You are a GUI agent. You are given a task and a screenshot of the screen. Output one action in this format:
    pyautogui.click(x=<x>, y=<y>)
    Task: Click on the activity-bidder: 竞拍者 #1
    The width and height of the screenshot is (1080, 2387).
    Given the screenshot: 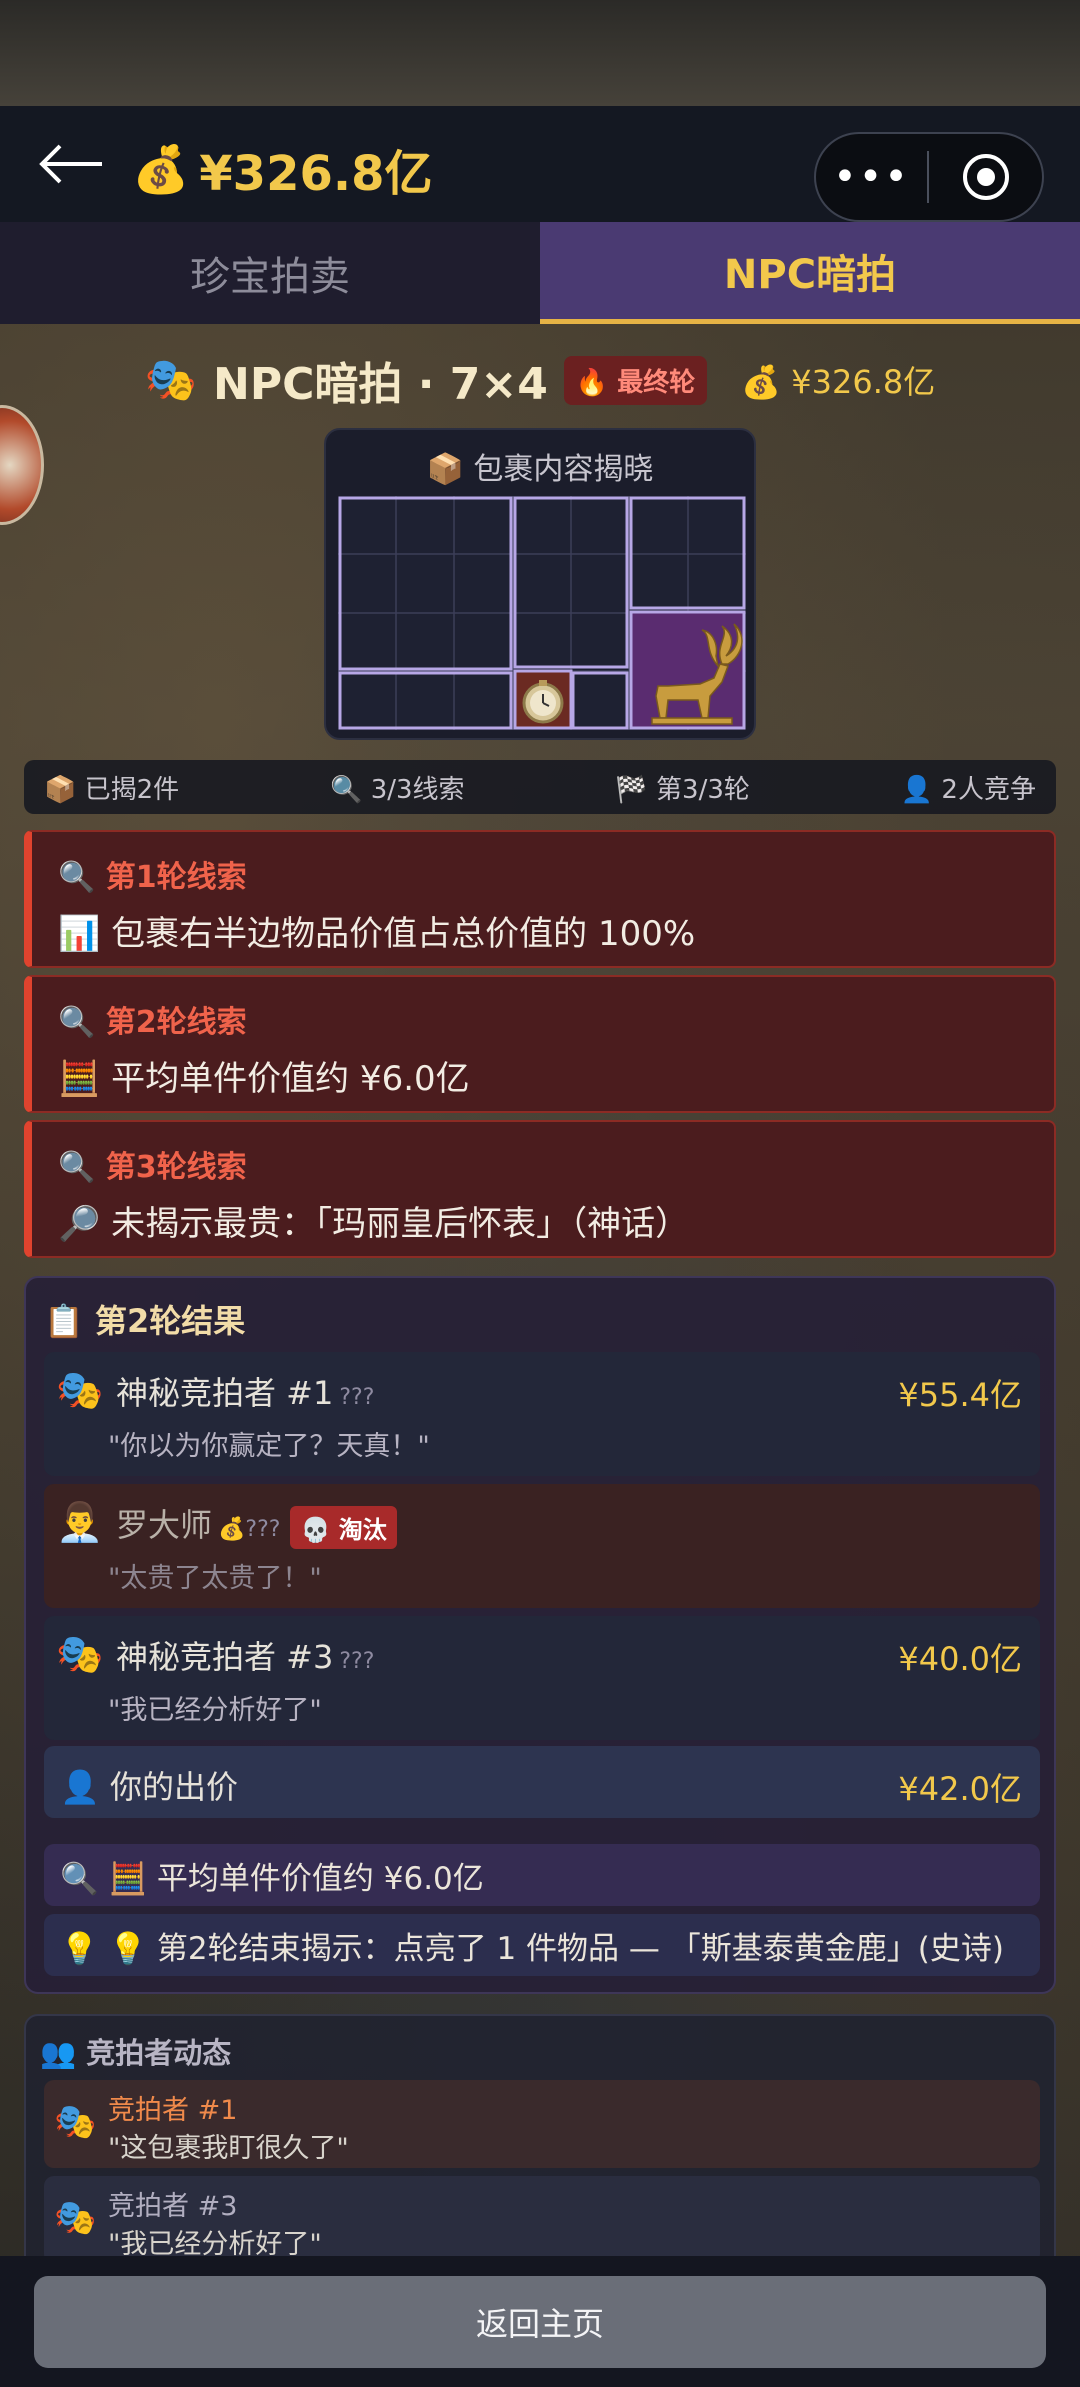 What is the action you would take?
    pyautogui.click(x=173, y=2110)
    